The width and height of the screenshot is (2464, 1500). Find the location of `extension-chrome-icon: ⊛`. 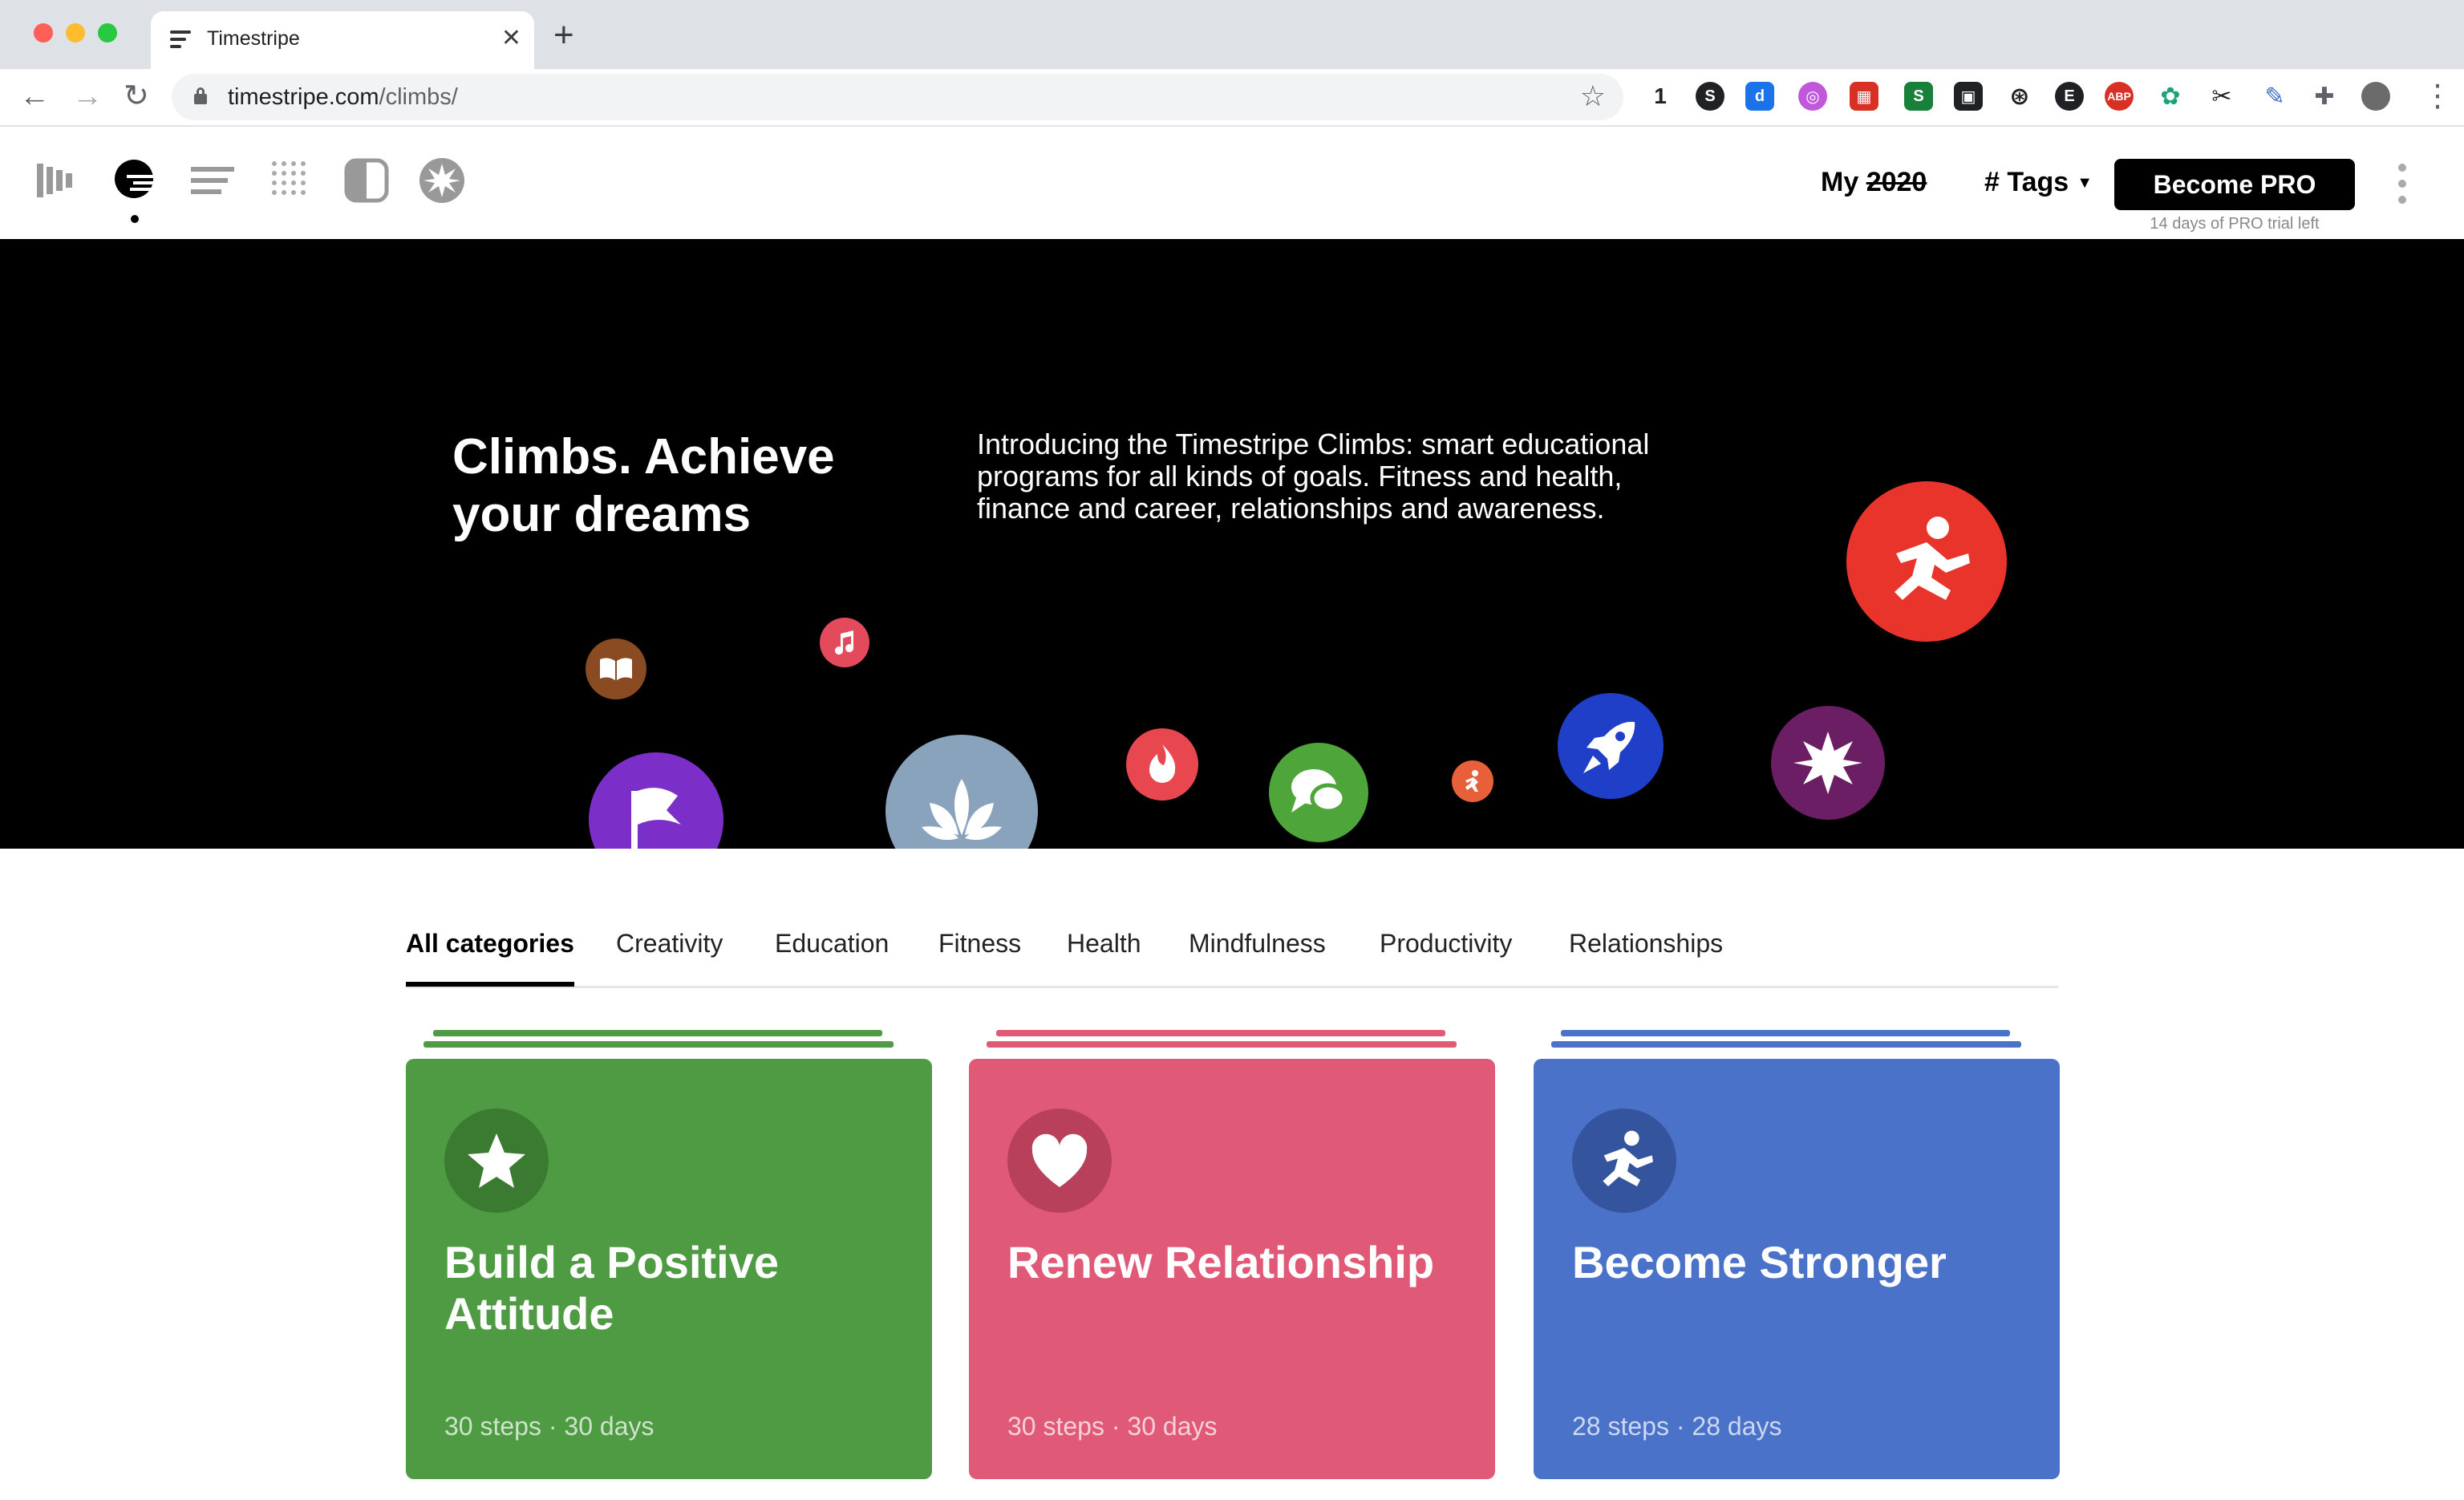

extension-chrome-icon: ⊛ is located at coordinates (2020, 96).